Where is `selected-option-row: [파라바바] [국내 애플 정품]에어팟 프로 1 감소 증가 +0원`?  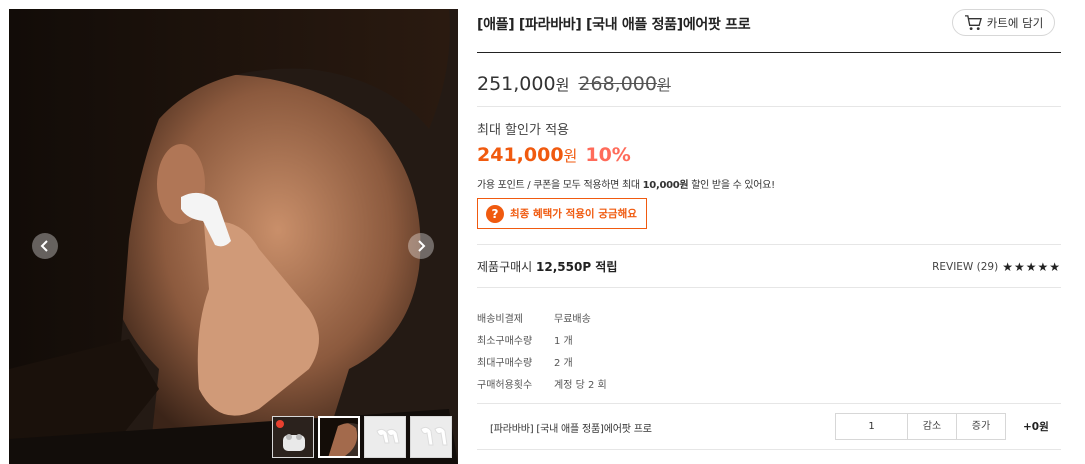
selected-option-row: [파라바바] [국내 애플 정품]에어팟 프로 1 감소 증가 +0원 is located at coordinates (775, 426).